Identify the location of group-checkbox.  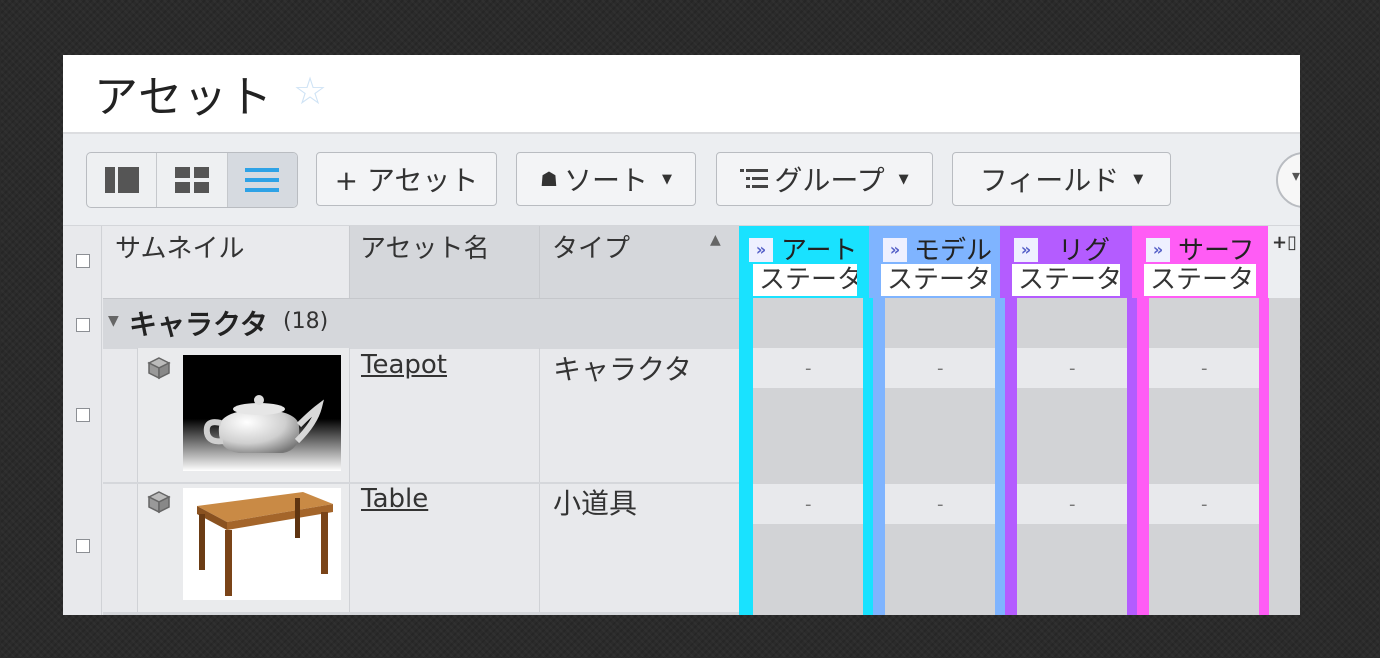
(83, 325).